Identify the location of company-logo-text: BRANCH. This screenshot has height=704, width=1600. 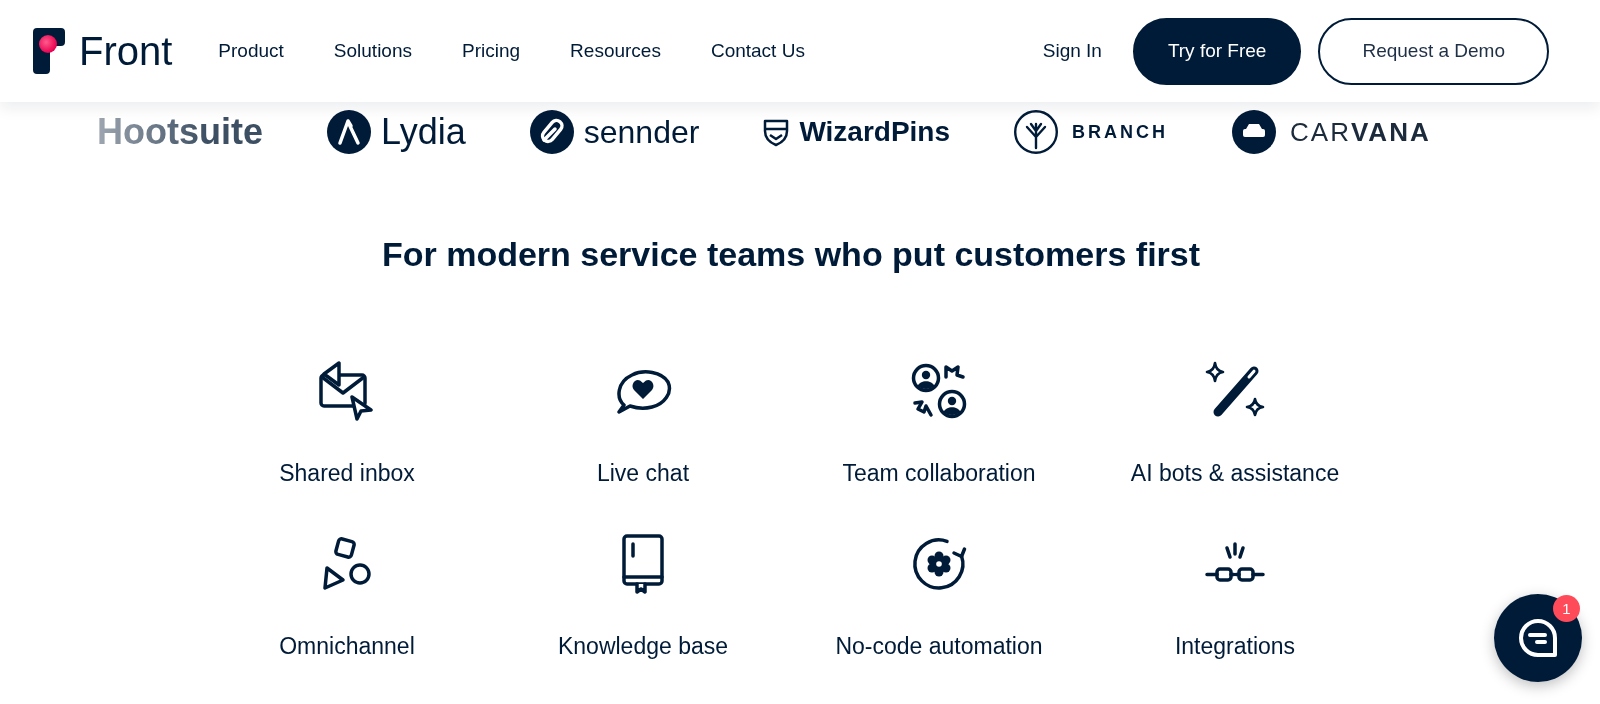
(1120, 132).